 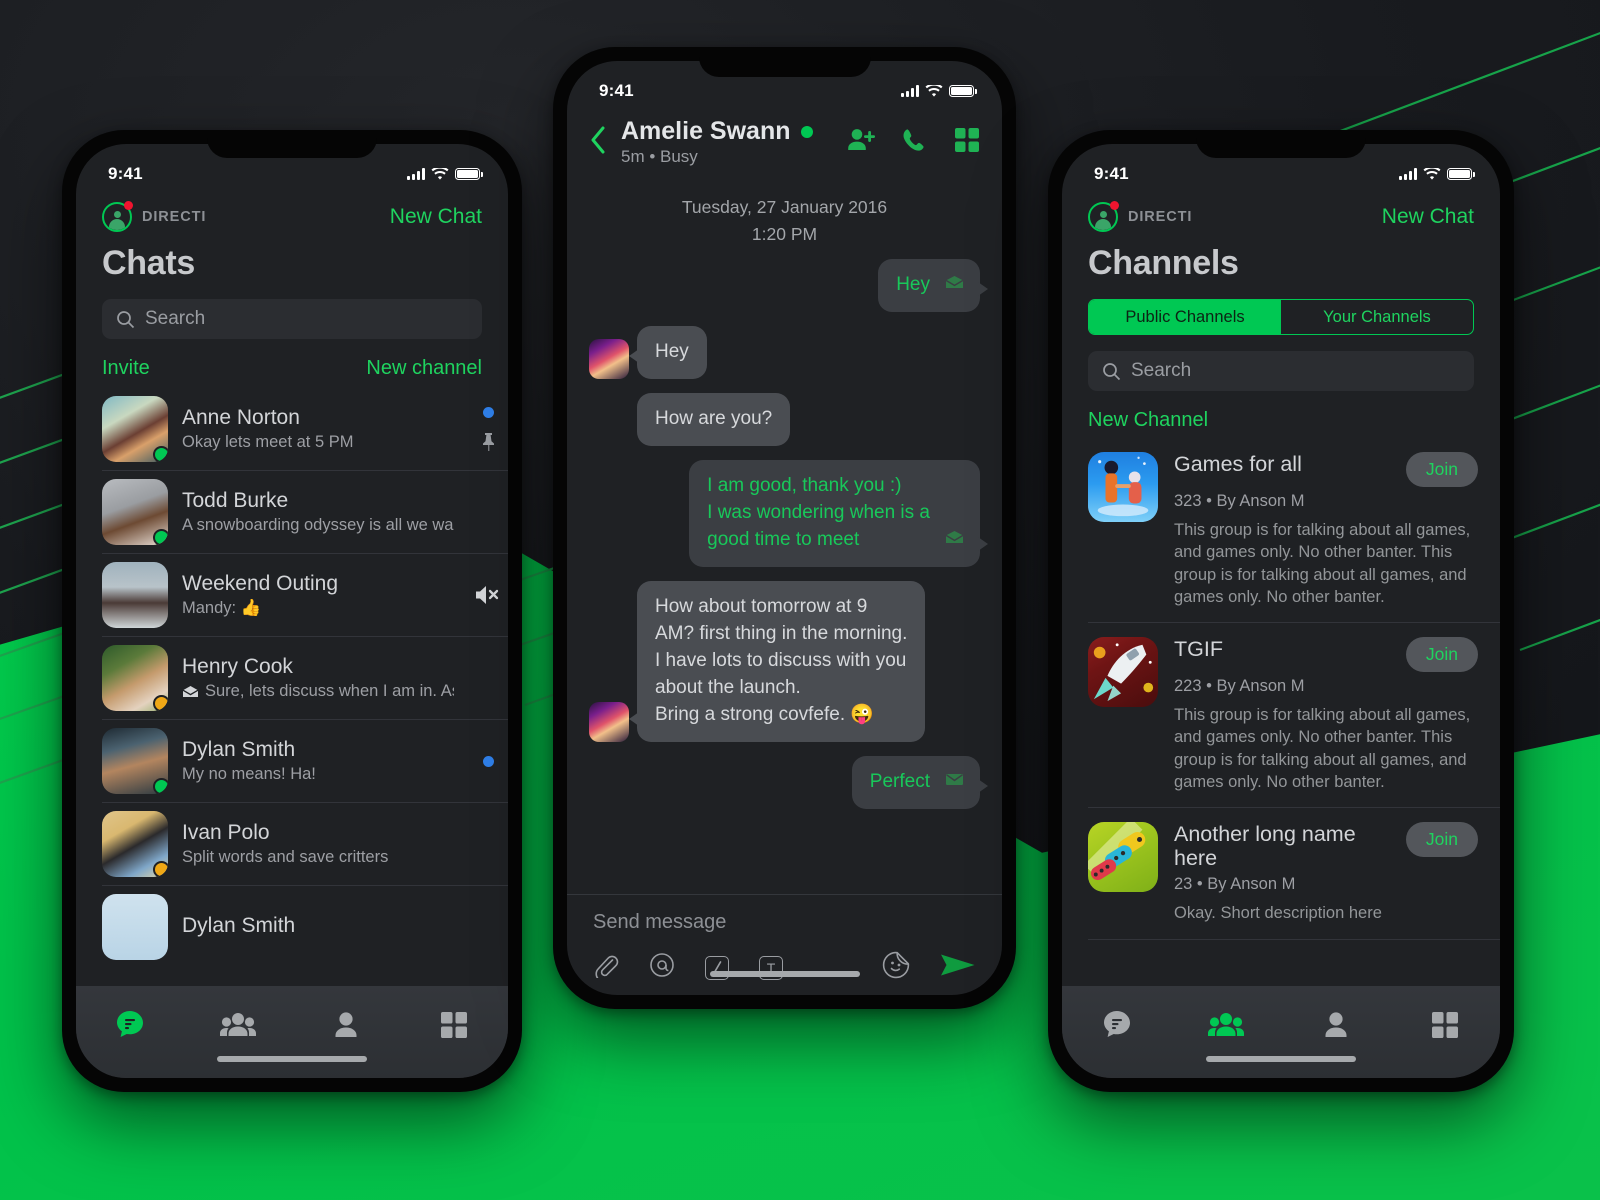 I want to click on avatar-image, so click(x=135, y=927).